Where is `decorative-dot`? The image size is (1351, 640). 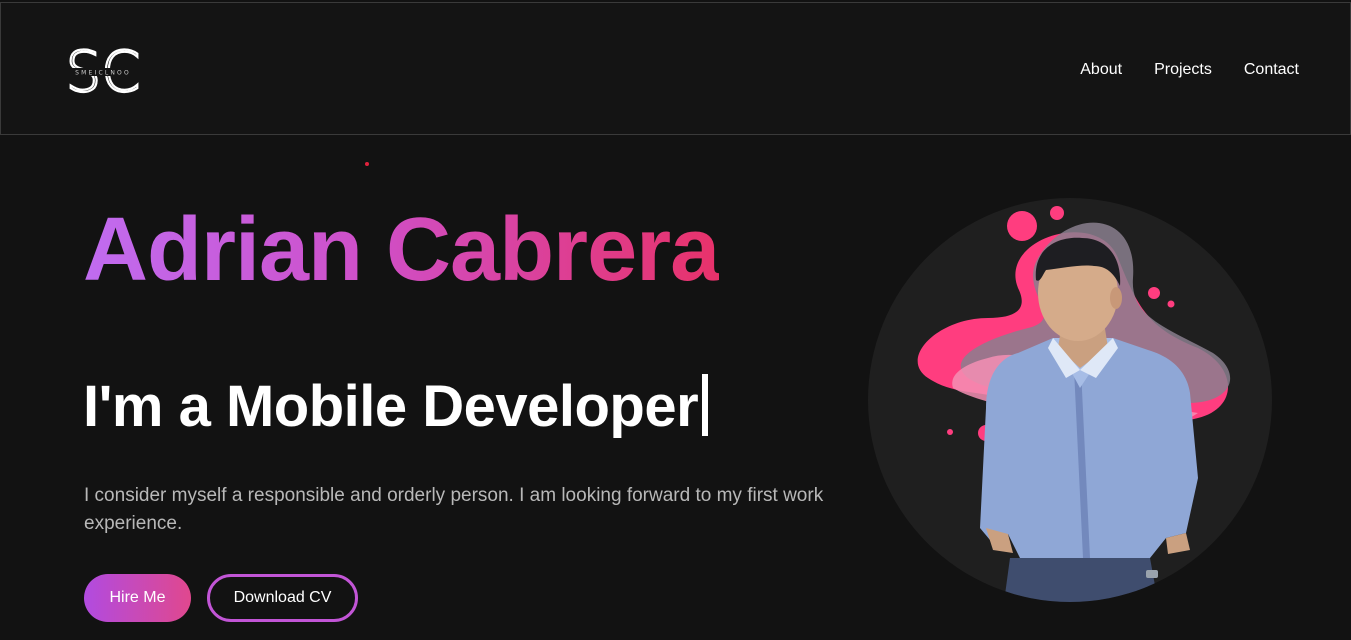
decorative-dot is located at coordinates (367, 164).